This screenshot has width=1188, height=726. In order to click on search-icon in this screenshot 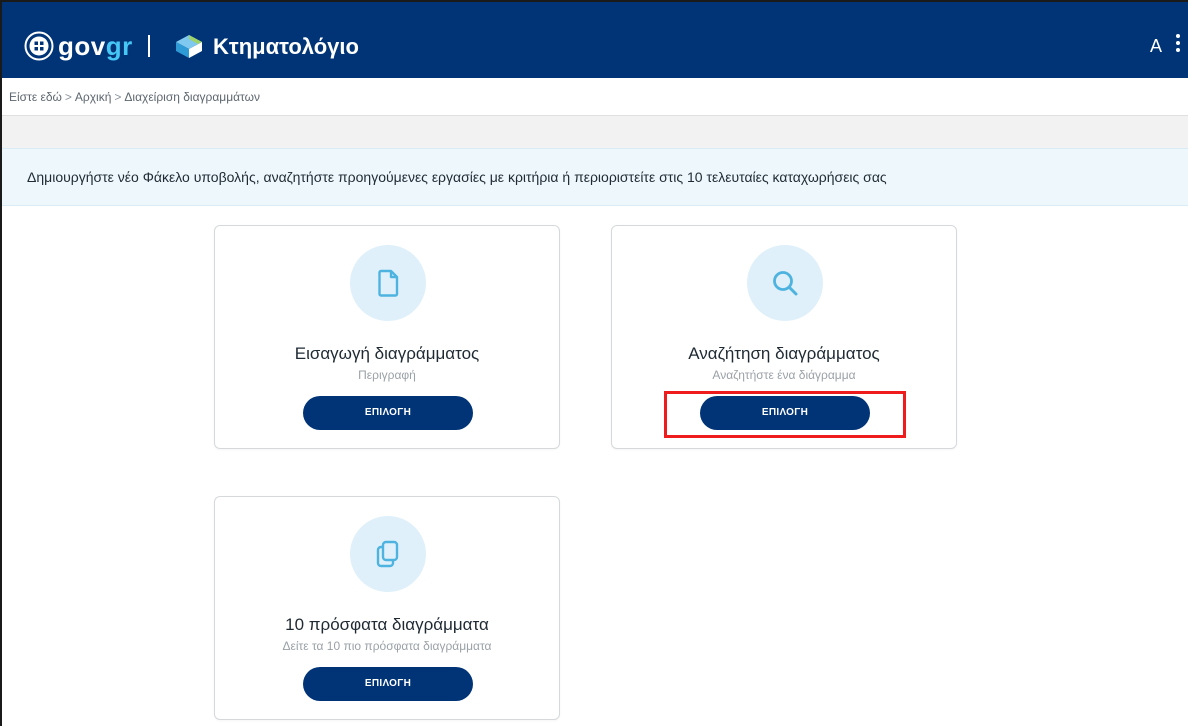, I will do `click(785, 283)`.